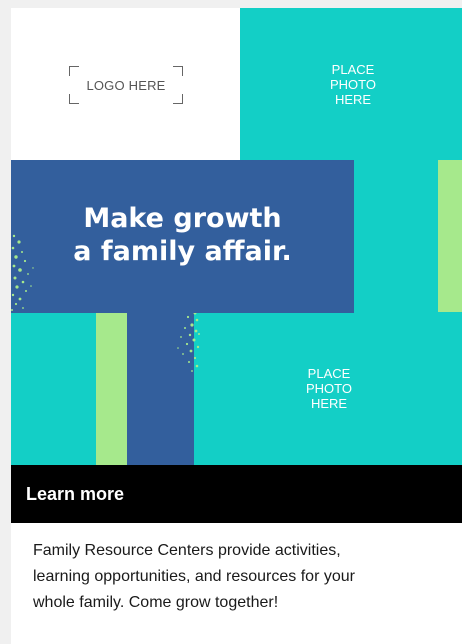  Describe the element at coordinates (156, 602) in the screenshot. I see `description-line: whole family. Come grow together!` at that location.